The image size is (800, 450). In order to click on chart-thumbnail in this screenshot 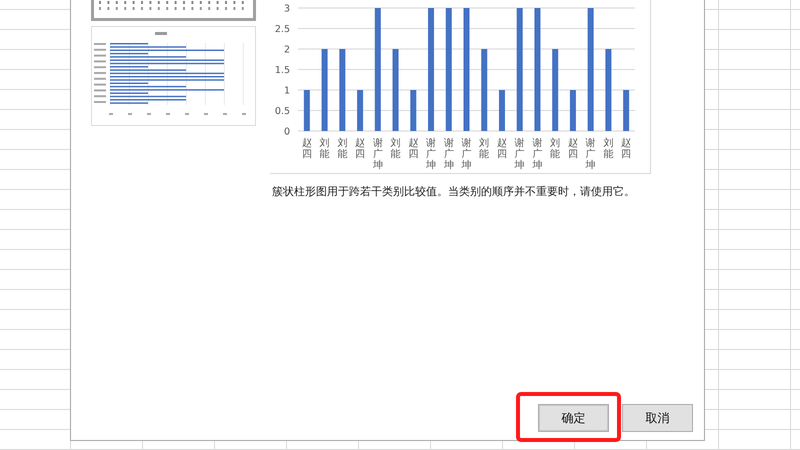, I will do `click(173, 10)`.